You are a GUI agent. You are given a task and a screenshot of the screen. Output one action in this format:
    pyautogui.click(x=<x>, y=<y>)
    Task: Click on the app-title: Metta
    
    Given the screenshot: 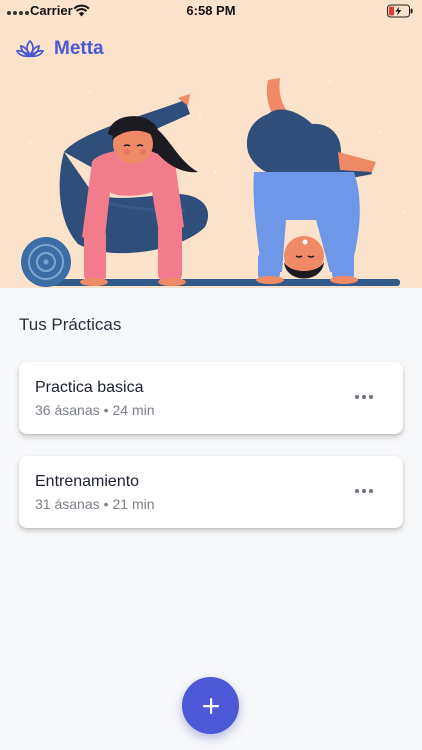 What is the action you would take?
    pyautogui.click(x=79, y=48)
    